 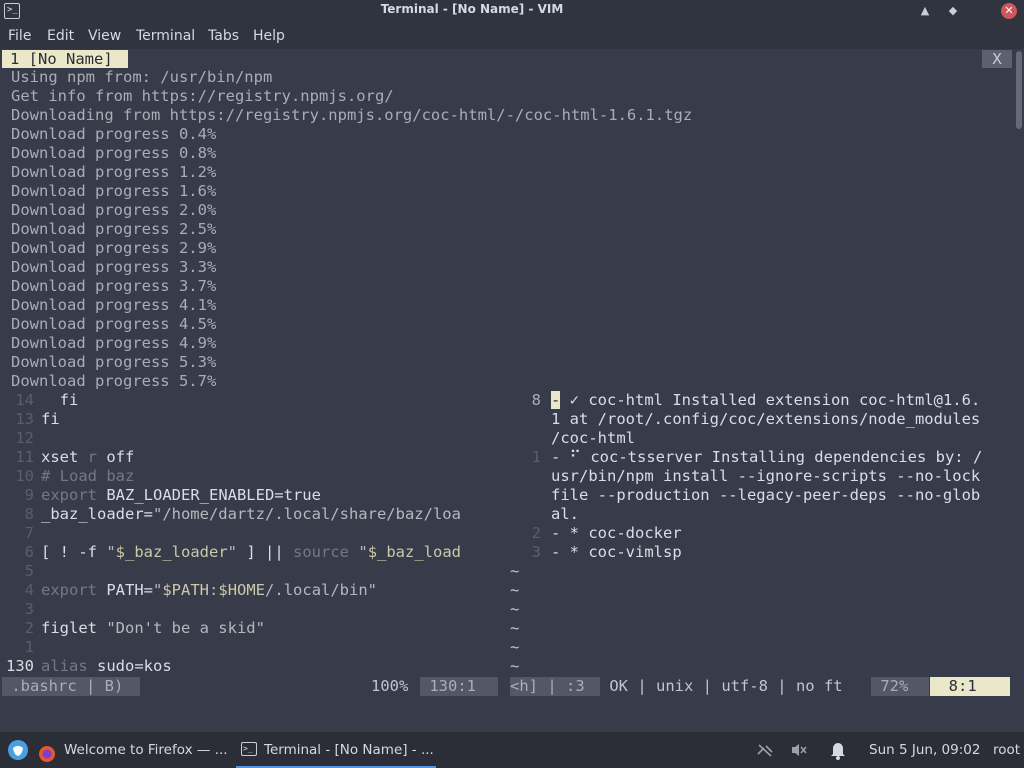 I want to click on line-number: 9, so click(x=29, y=495).